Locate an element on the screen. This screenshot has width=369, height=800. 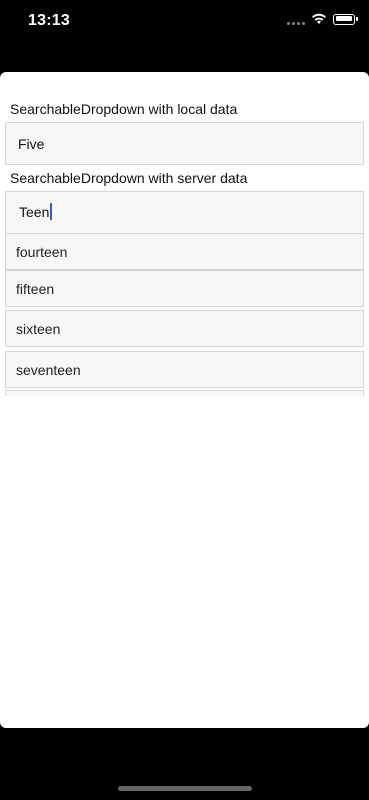
dropdown-option-sixteen: sixteen is located at coordinates (184, 328).